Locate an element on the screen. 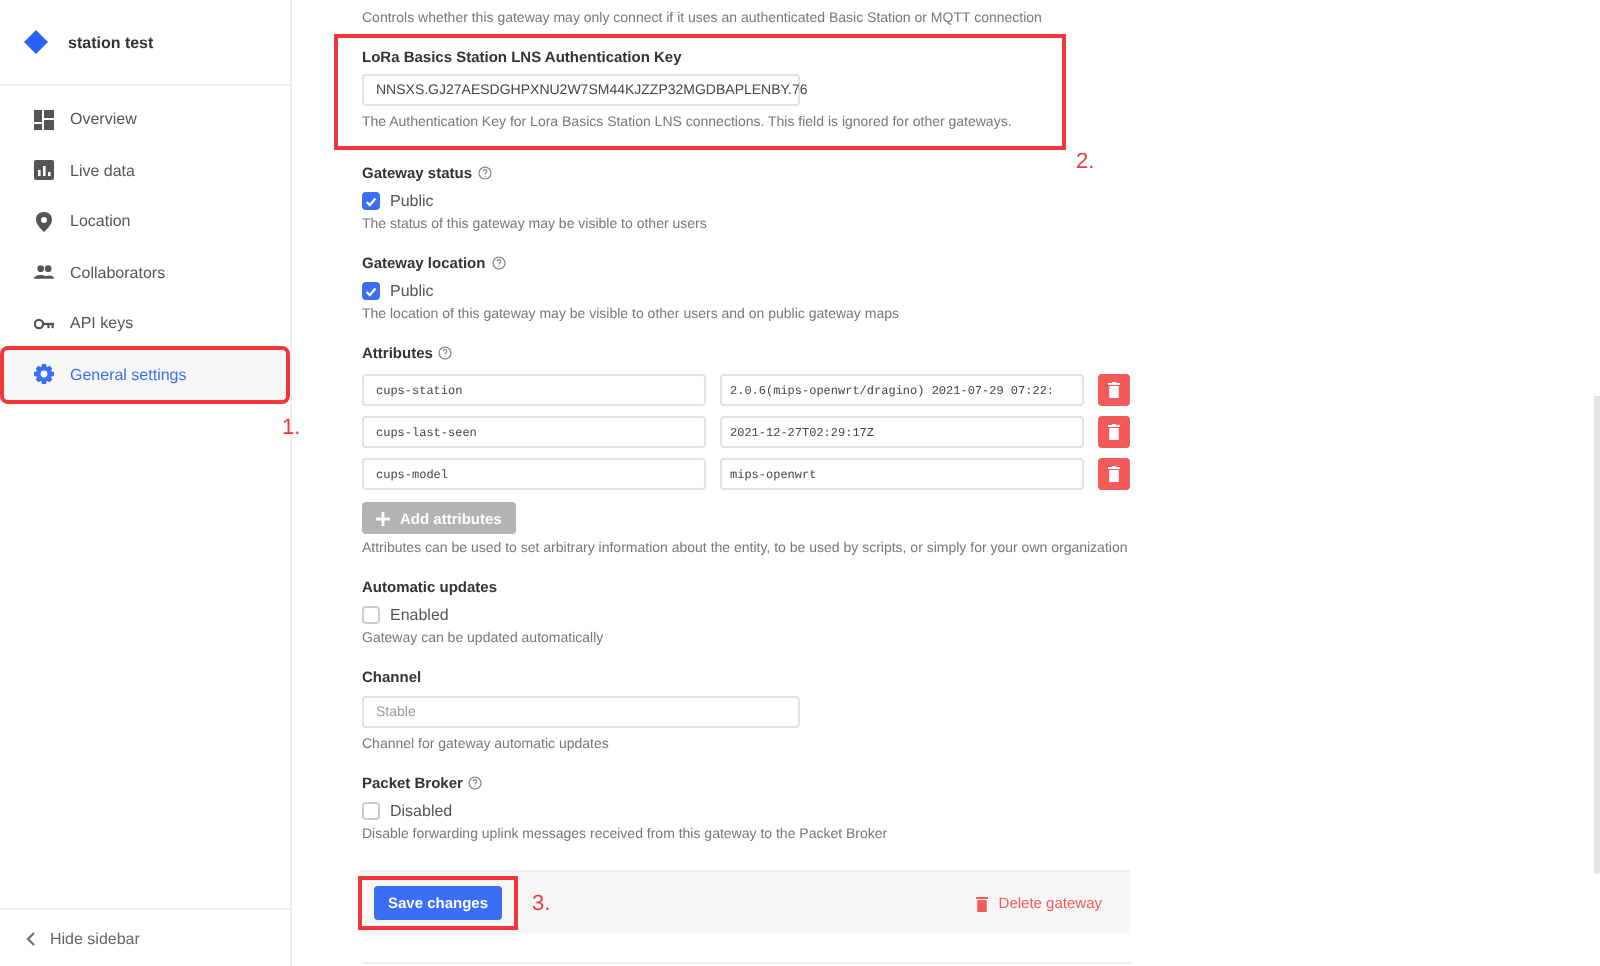 The height and width of the screenshot is (966, 1600). sidebar-item: Collaborators is located at coordinates (145, 272).